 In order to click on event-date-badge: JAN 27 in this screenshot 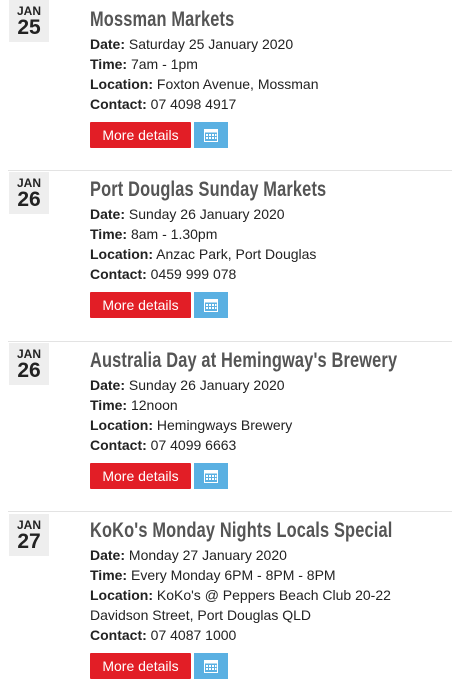, I will do `click(29, 535)`.